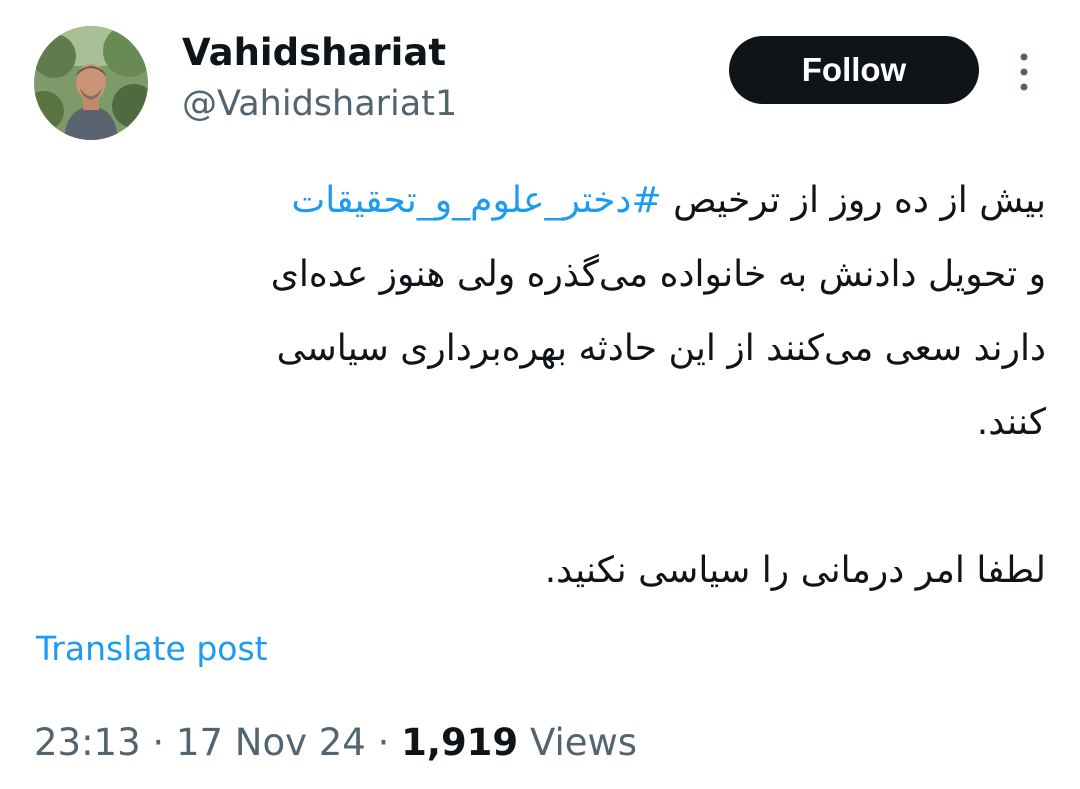  What do you see at coordinates (314, 53) in the screenshot?
I see `display-name: Vahidshariat` at bounding box center [314, 53].